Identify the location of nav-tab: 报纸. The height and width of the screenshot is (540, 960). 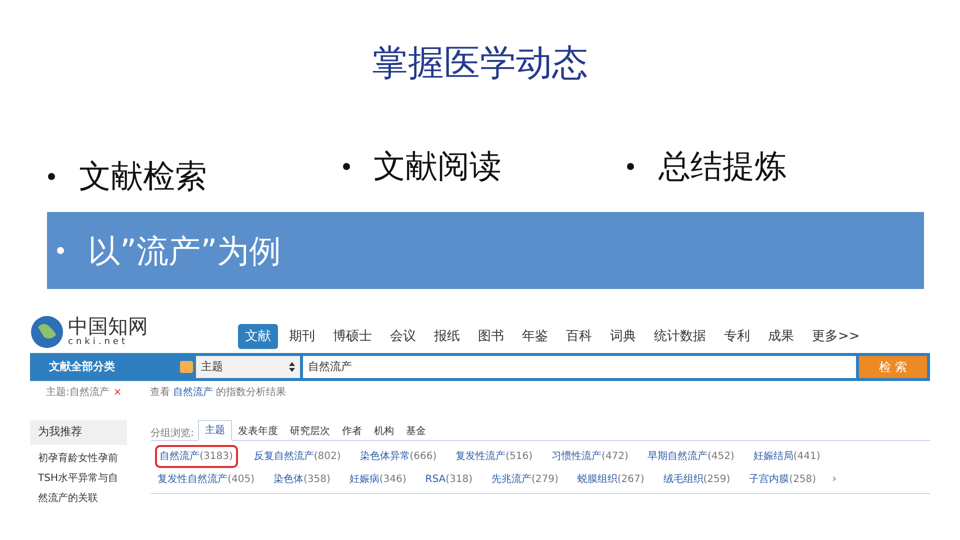
(447, 336).